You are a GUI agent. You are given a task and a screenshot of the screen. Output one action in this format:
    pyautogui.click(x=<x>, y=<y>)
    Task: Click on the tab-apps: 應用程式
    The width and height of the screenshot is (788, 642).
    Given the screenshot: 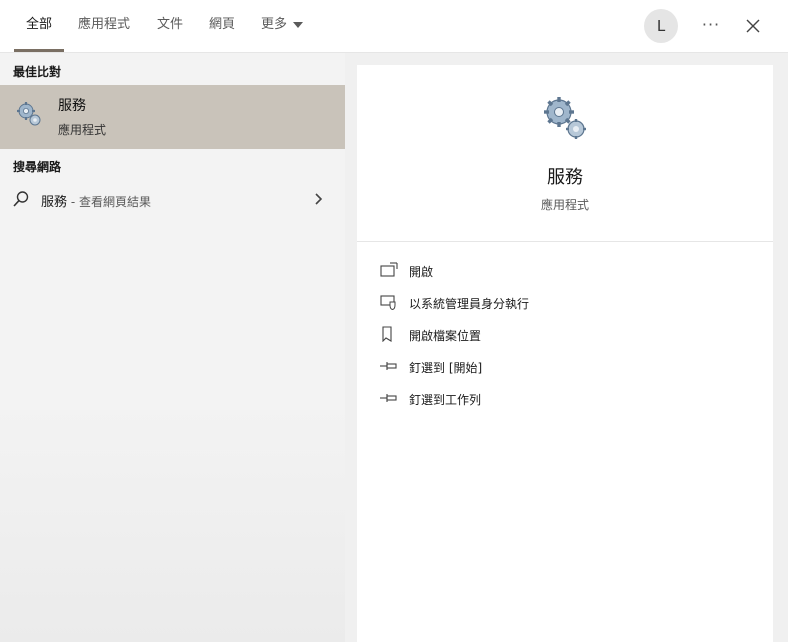 What is the action you would take?
    pyautogui.click(x=104, y=26)
    